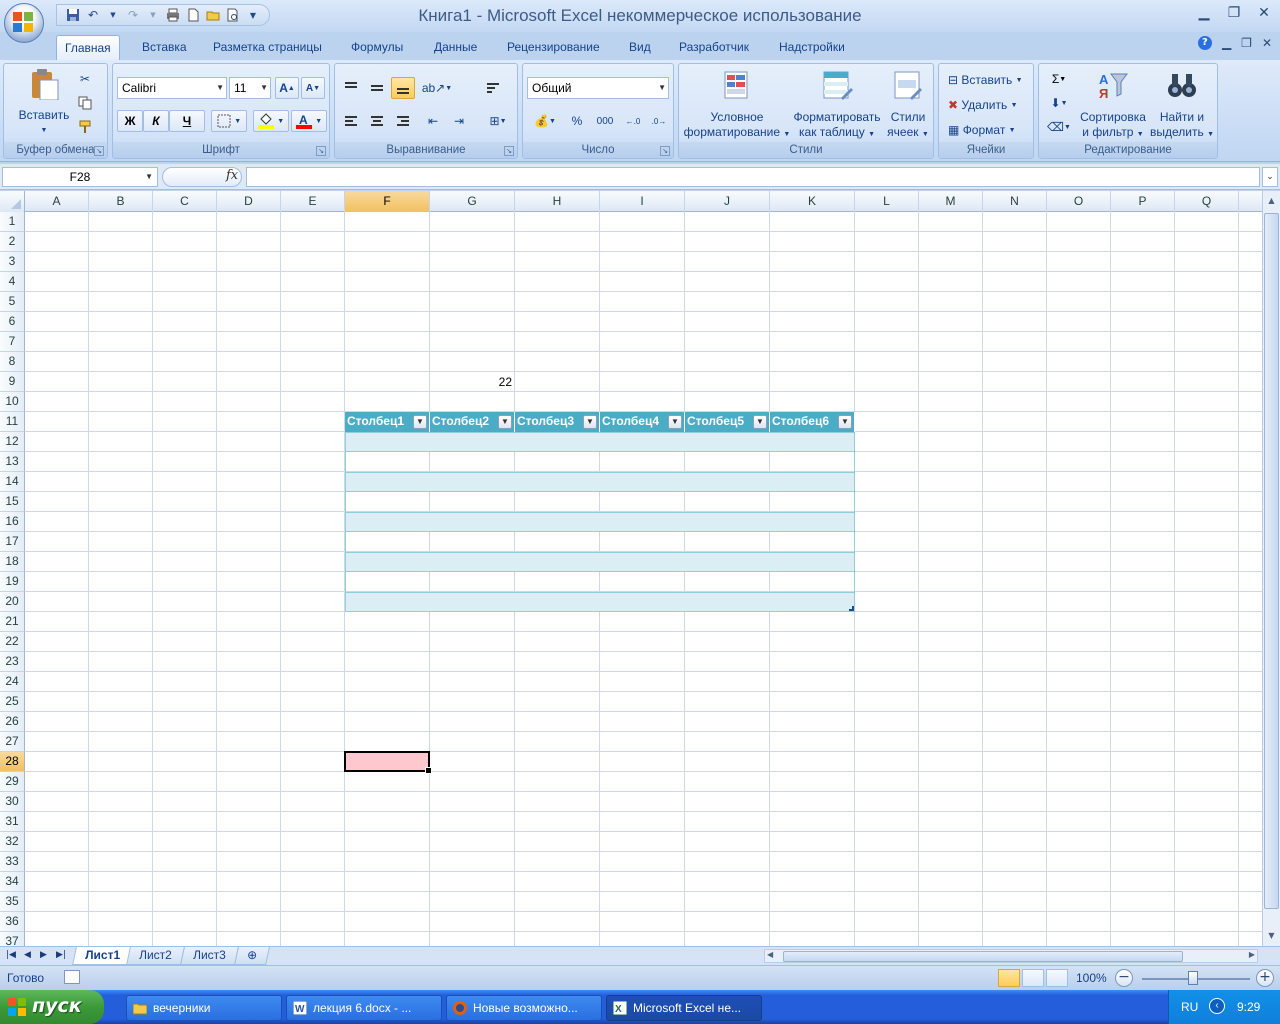 Image resolution: width=1280 pixels, height=1024 pixels. What do you see at coordinates (851, 608) in the screenshot?
I see `table-resize-handle-icon` at bounding box center [851, 608].